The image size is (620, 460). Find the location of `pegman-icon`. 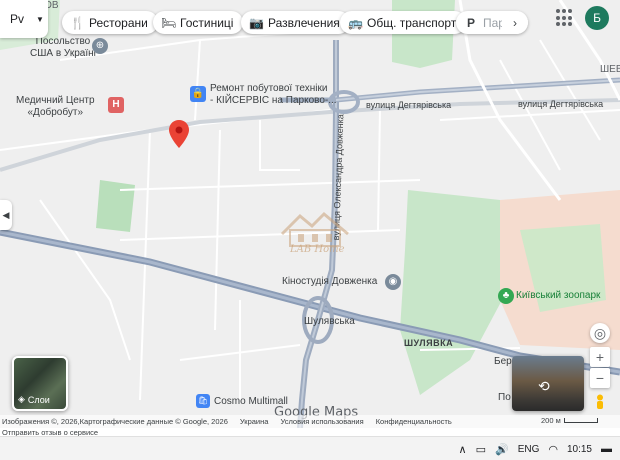

pegman-icon is located at coordinates (600, 402).